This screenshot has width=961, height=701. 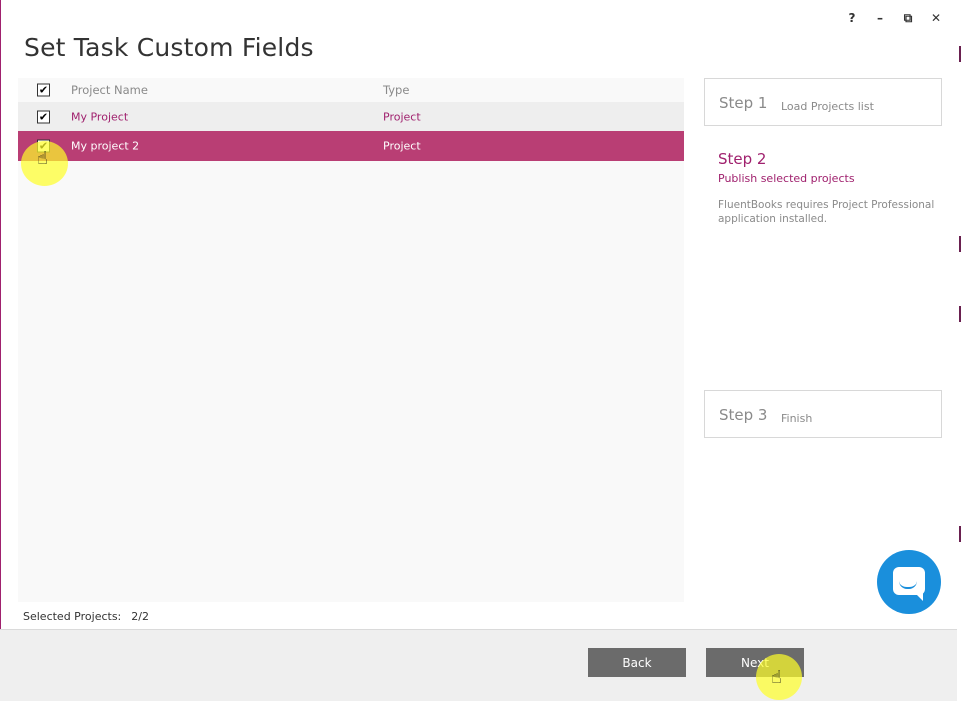 I want to click on column-header-project-name: Project Name, so click(x=109, y=90).